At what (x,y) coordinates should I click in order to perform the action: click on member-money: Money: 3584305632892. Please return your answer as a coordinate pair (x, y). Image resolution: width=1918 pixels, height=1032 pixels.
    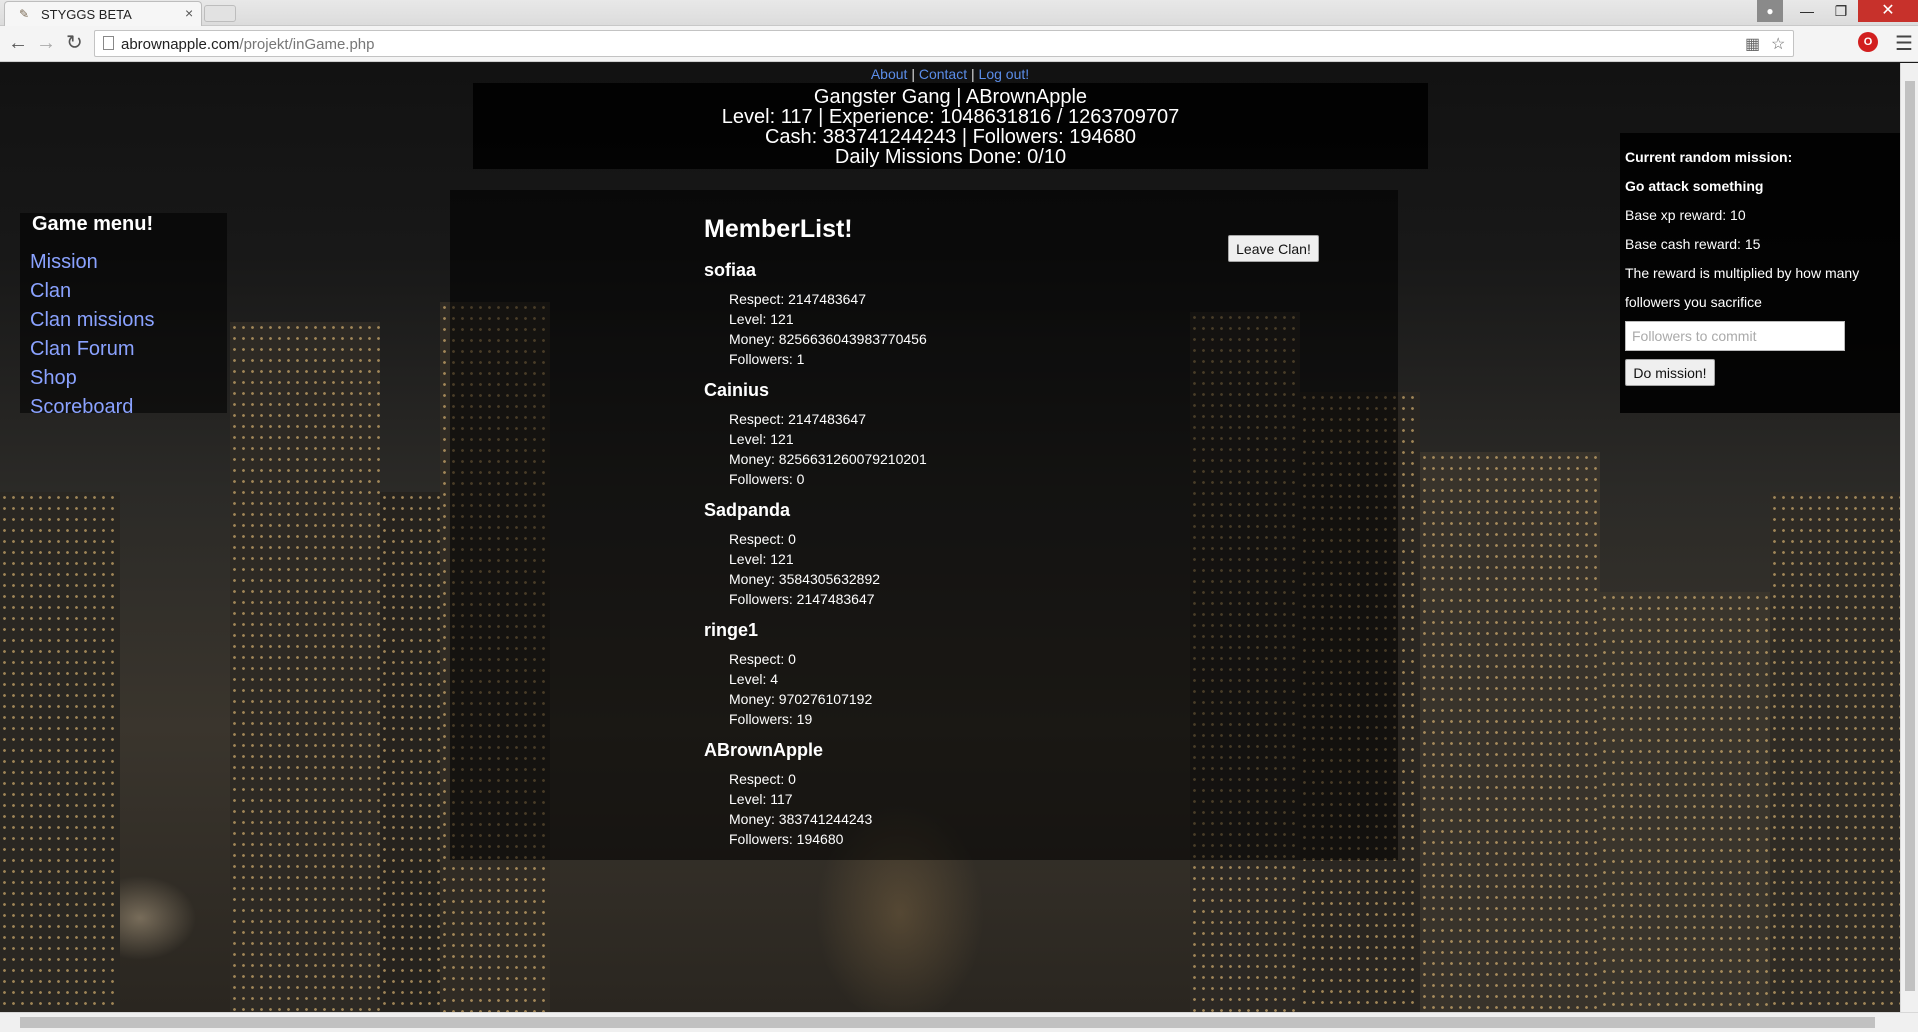
    Looking at the image, I should click on (805, 579).